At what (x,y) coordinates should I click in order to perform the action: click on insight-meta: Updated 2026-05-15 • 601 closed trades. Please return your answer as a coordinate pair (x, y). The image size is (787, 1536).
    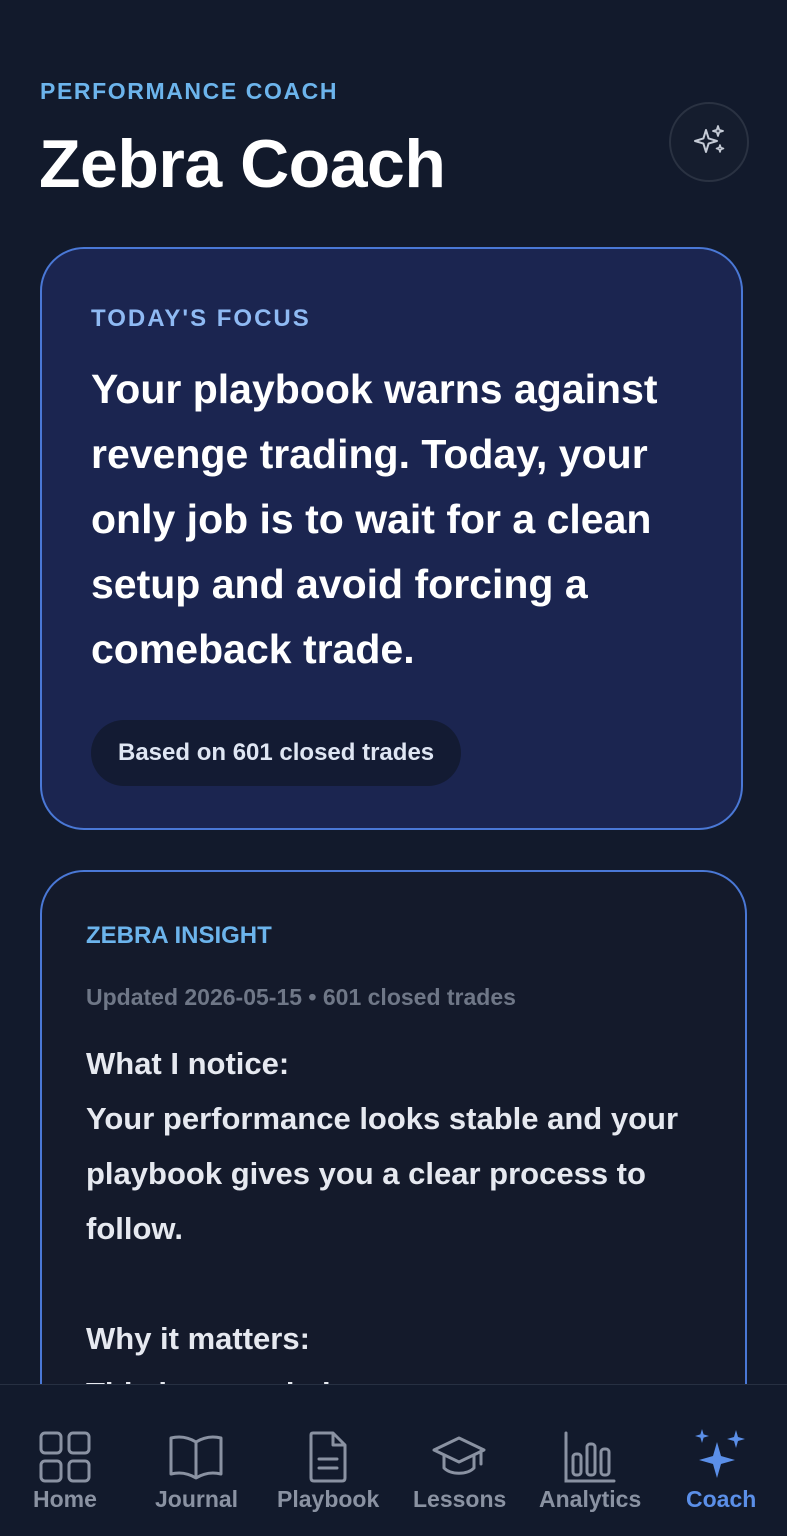
    Looking at the image, I should click on (301, 997).